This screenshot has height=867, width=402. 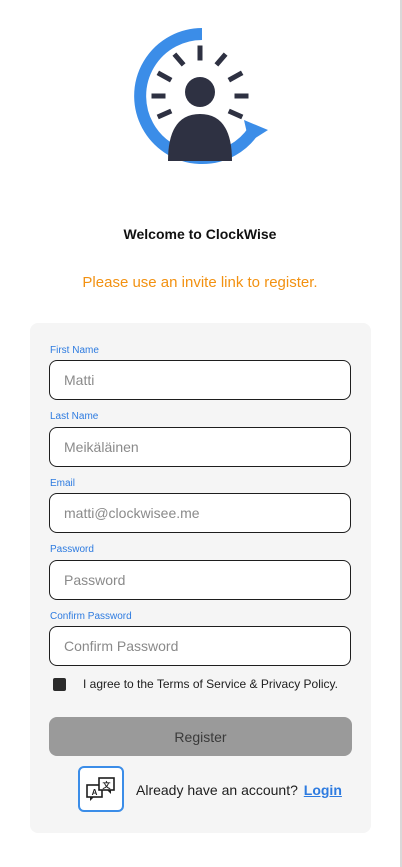 I want to click on login-link: Login, so click(x=323, y=790).